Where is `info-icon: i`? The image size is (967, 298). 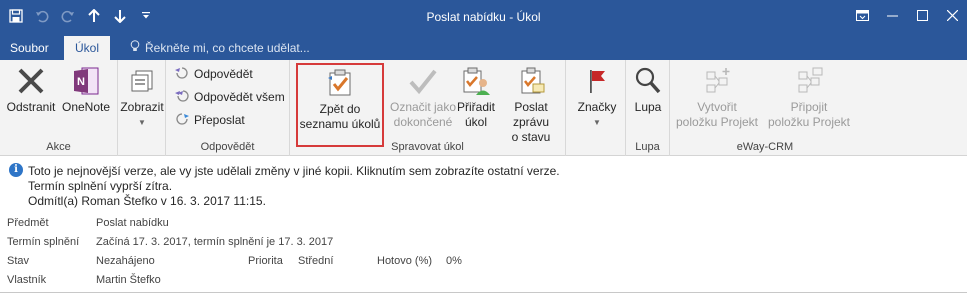 info-icon: i is located at coordinates (16, 170).